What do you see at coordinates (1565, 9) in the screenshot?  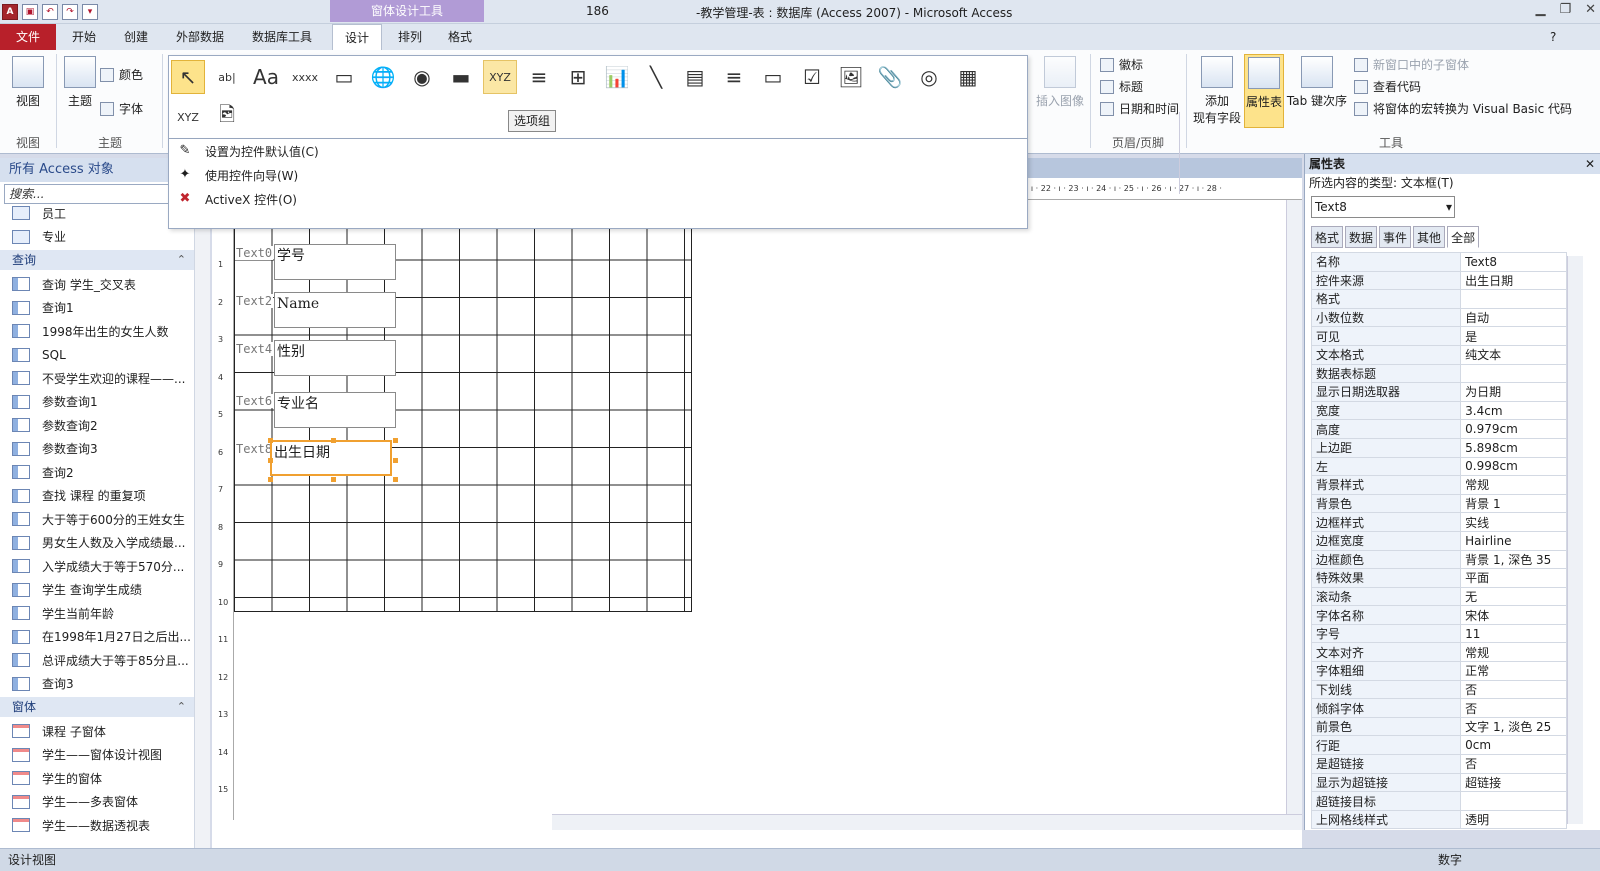 I see `maximize-button: ❐` at bounding box center [1565, 9].